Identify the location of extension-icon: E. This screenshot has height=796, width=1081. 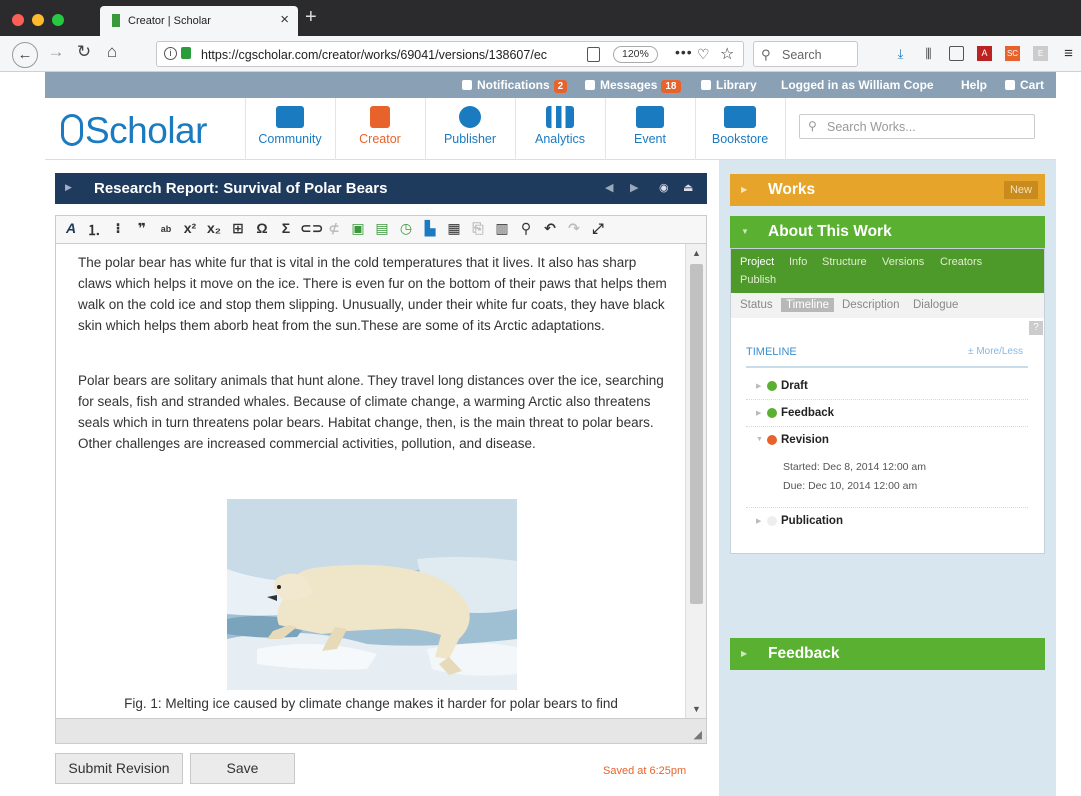
(1040, 53).